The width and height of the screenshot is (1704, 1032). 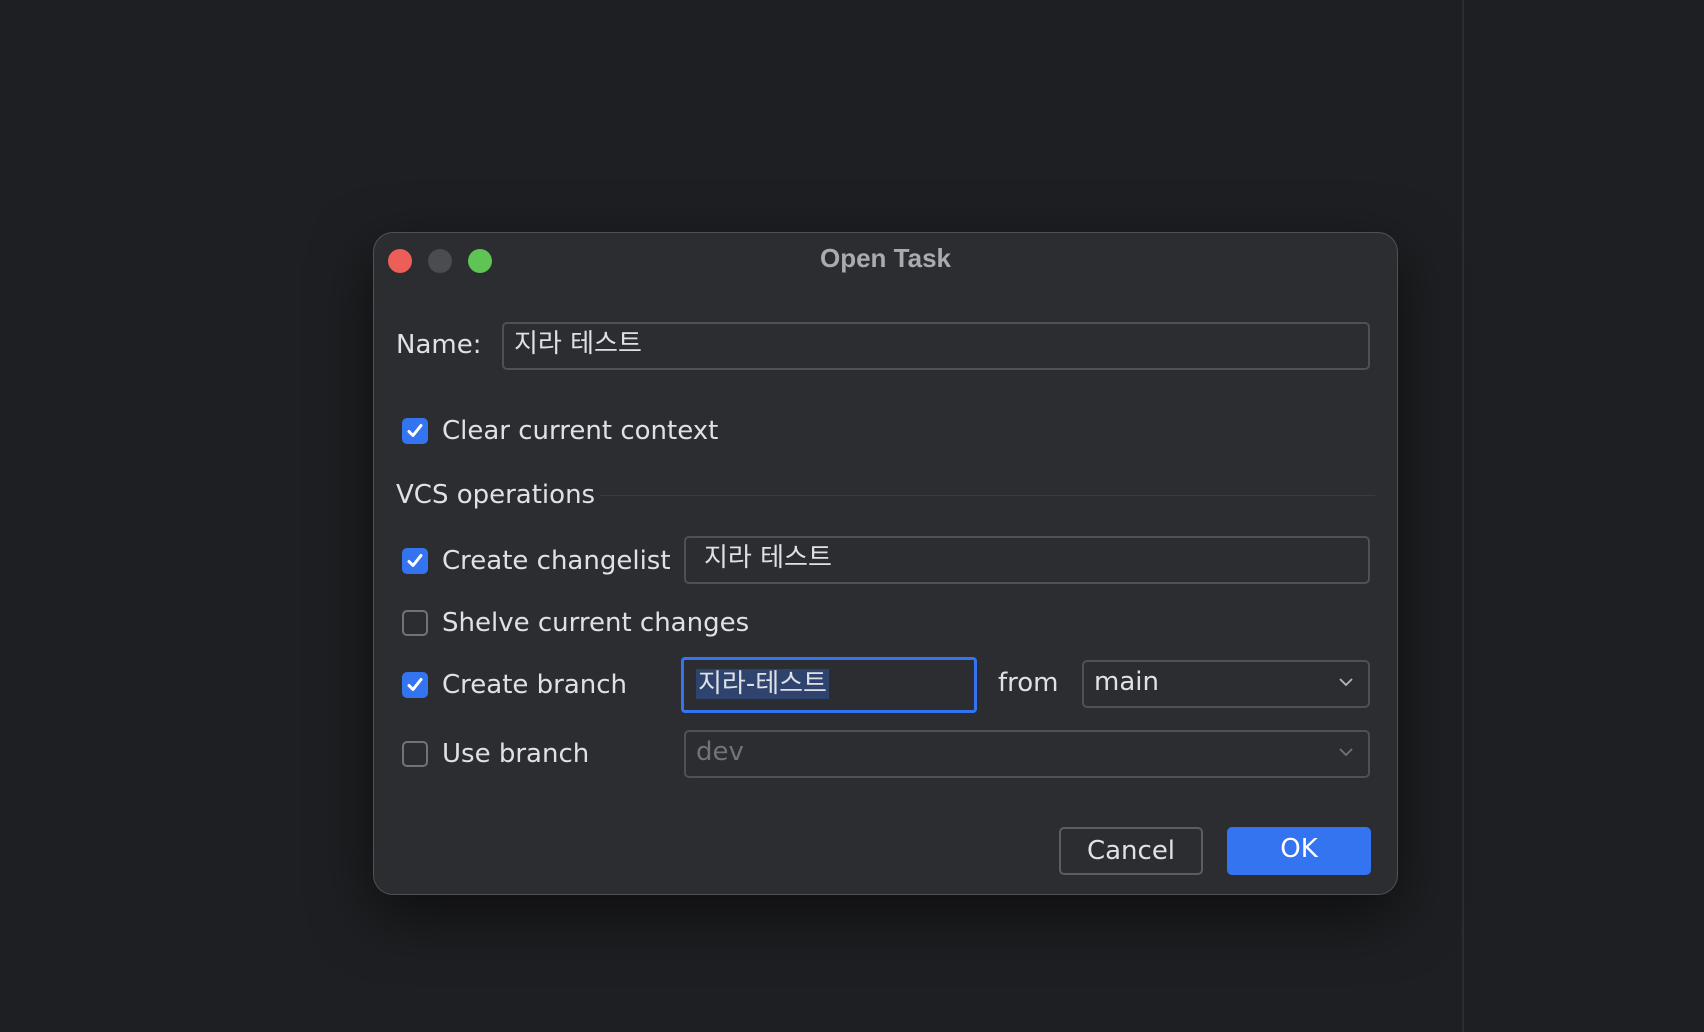 What do you see at coordinates (415, 623) in the screenshot?
I see `shelve-changes-checkbox` at bounding box center [415, 623].